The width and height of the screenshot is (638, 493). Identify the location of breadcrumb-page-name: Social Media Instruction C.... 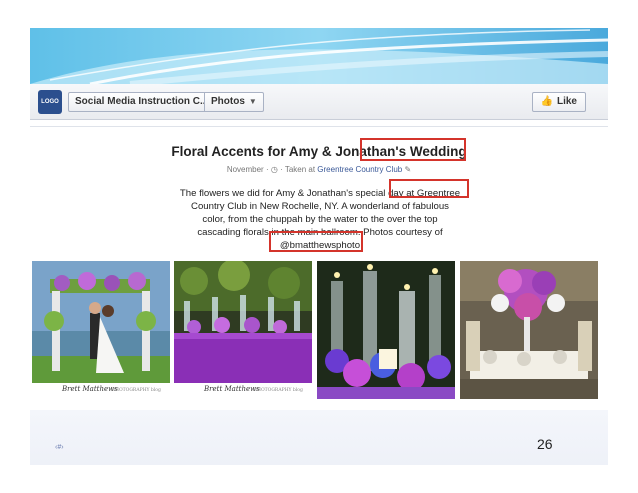
(137, 102).